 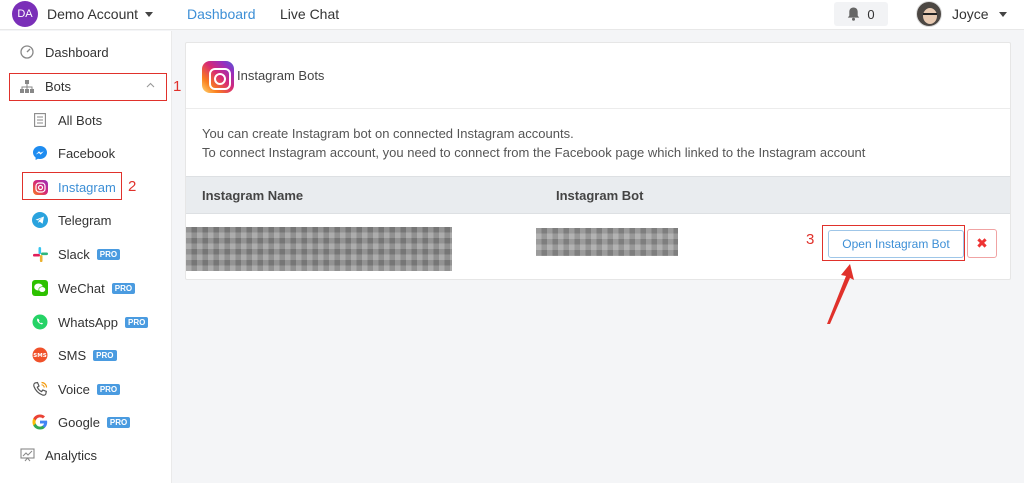 I want to click on instagram-logo-icon, so click(x=218, y=77).